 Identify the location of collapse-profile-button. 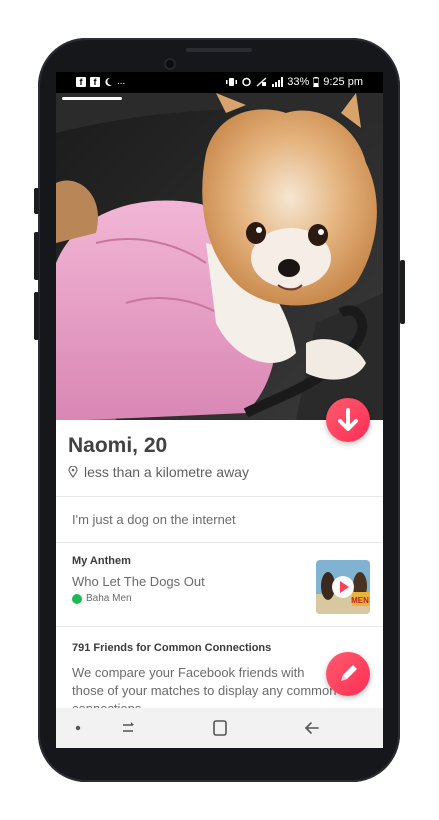
(348, 420).